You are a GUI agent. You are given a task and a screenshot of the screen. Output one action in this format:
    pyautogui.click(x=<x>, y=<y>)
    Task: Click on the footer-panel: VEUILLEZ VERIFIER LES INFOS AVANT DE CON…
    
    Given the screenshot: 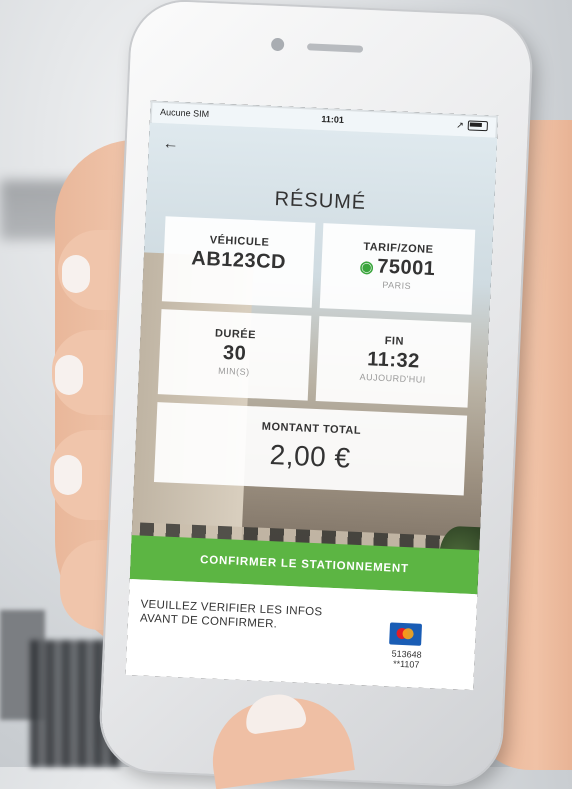 What is the action you would take?
    pyautogui.click(x=301, y=635)
    